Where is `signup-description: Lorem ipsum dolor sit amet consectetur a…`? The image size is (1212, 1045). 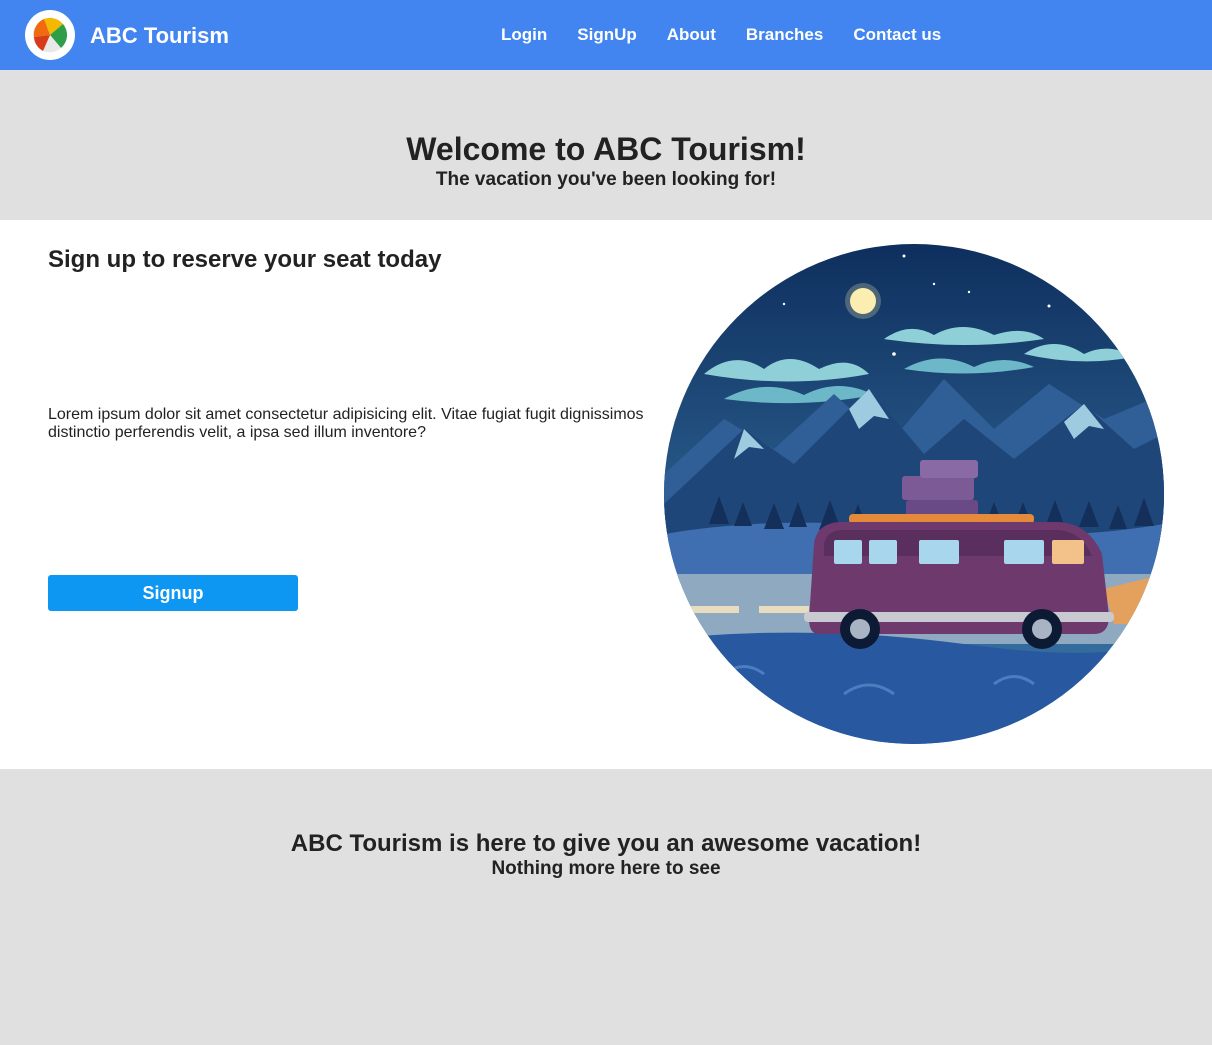 signup-description: Lorem ipsum dolor sit amet consectetur a… is located at coordinates (346, 423).